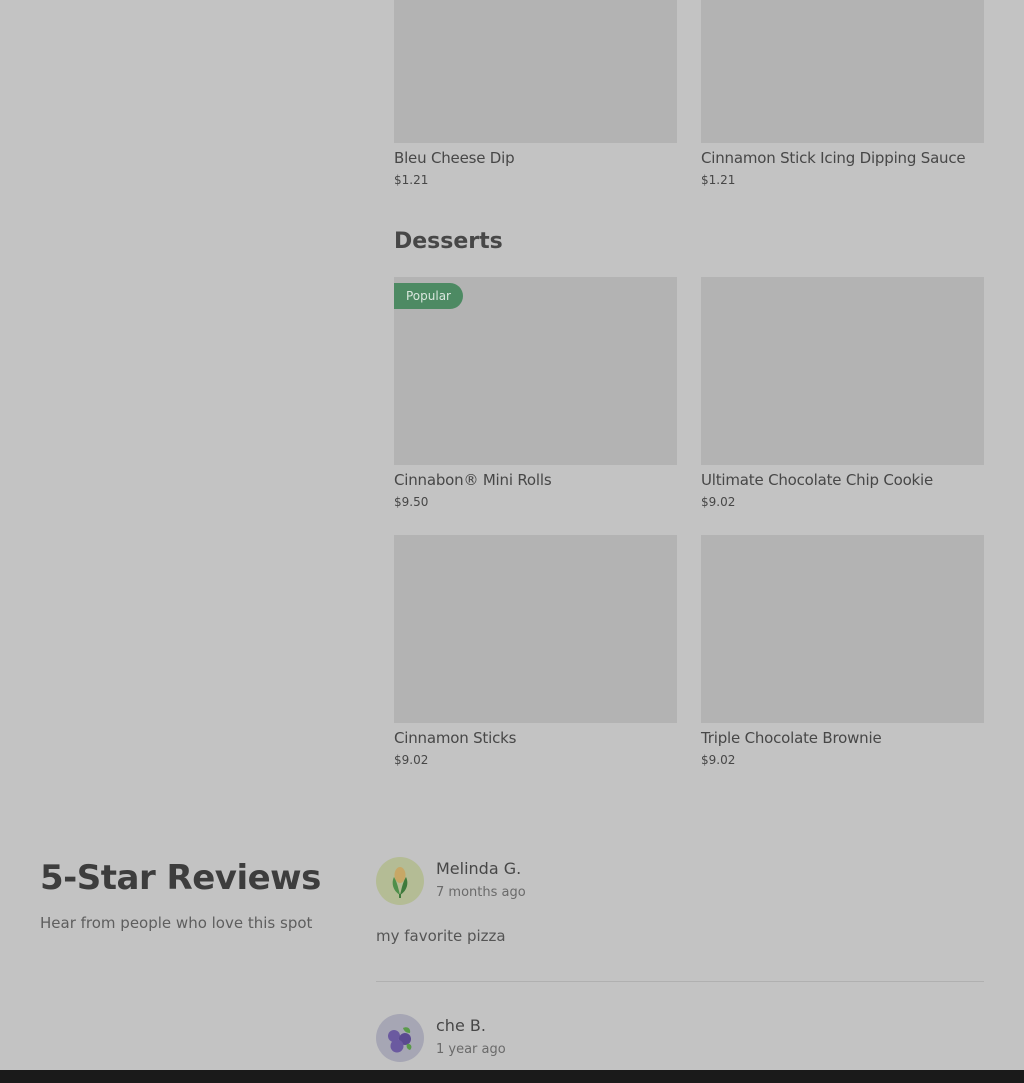  What do you see at coordinates (473, 480) in the screenshot?
I see `menu-item-name: Cinnabon® Mini Rolls` at bounding box center [473, 480].